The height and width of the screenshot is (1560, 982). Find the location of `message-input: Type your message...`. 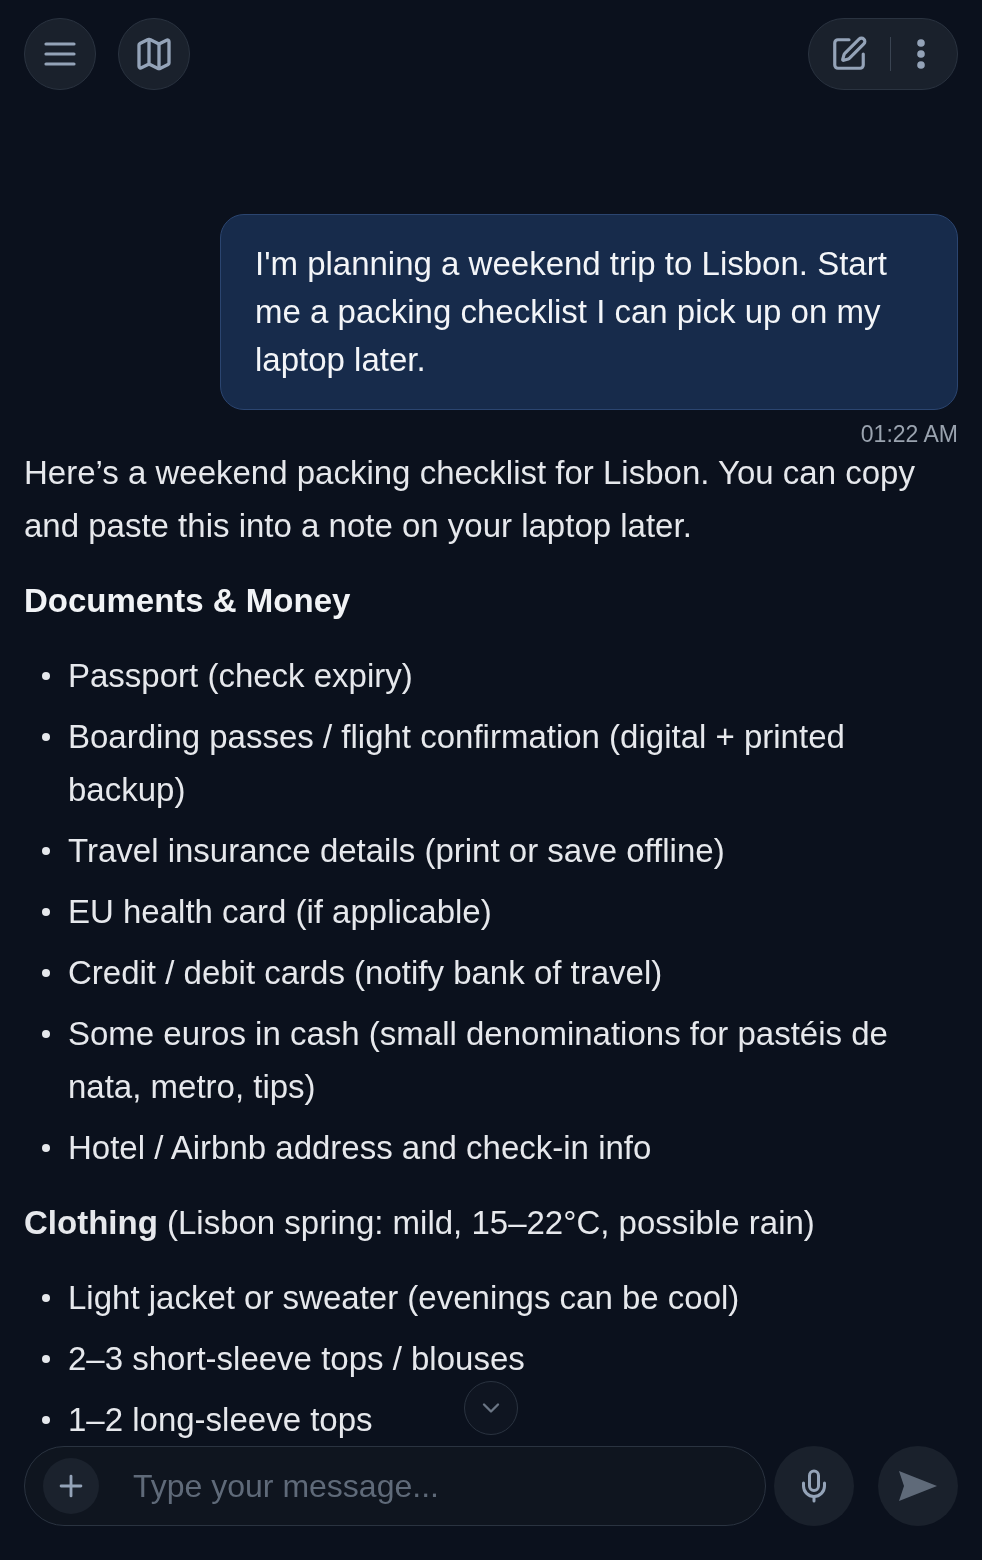

message-input: Type your message... is located at coordinates (437, 1486).